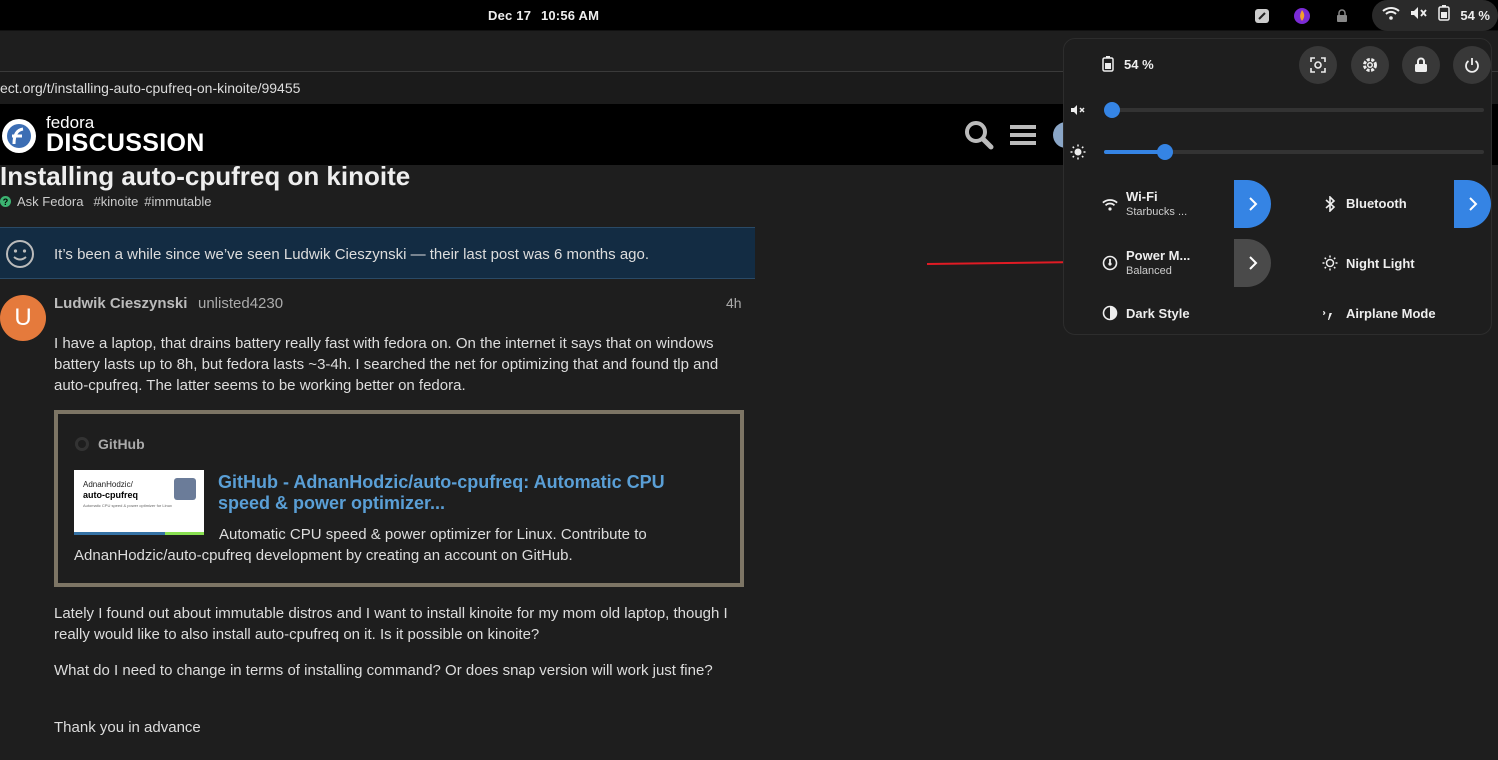 This screenshot has height=760, width=1498. Describe the element at coordinates (1078, 152) in the screenshot. I see `brightness-icon` at that location.